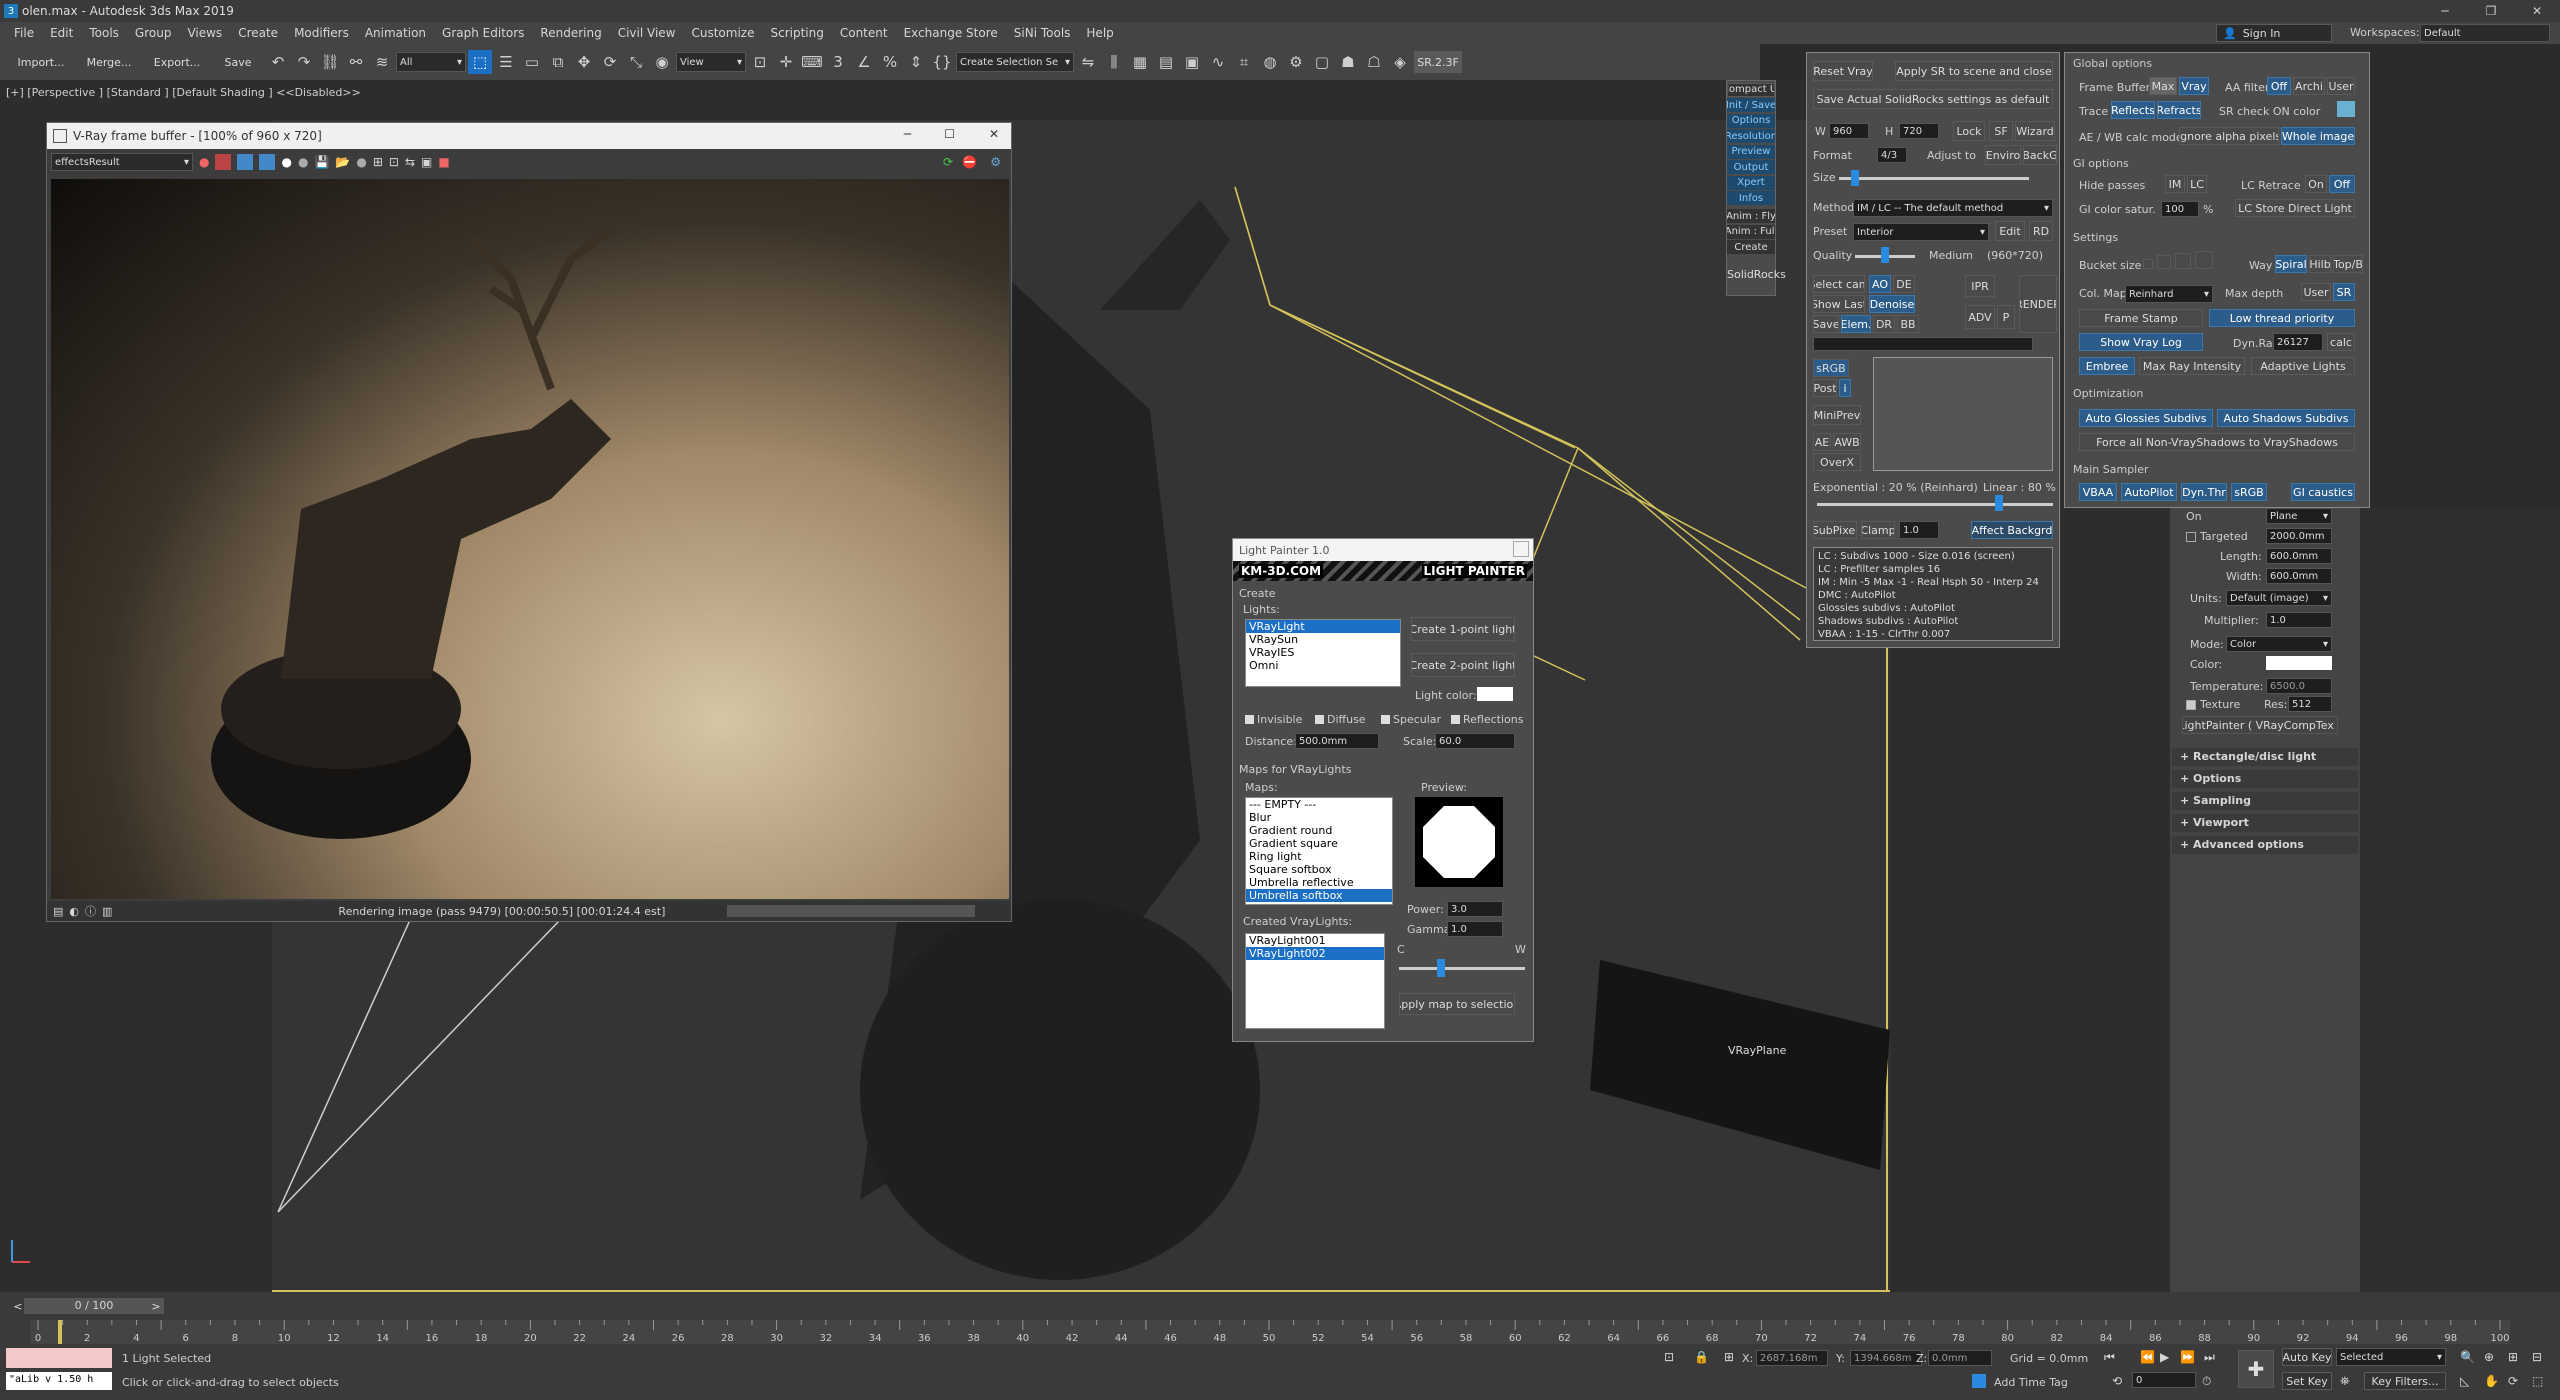 Image resolution: width=2560 pixels, height=1400 pixels. Describe the element at coordinates (245, 162) in the screenshot. I see `green-channel-icon` at that location.